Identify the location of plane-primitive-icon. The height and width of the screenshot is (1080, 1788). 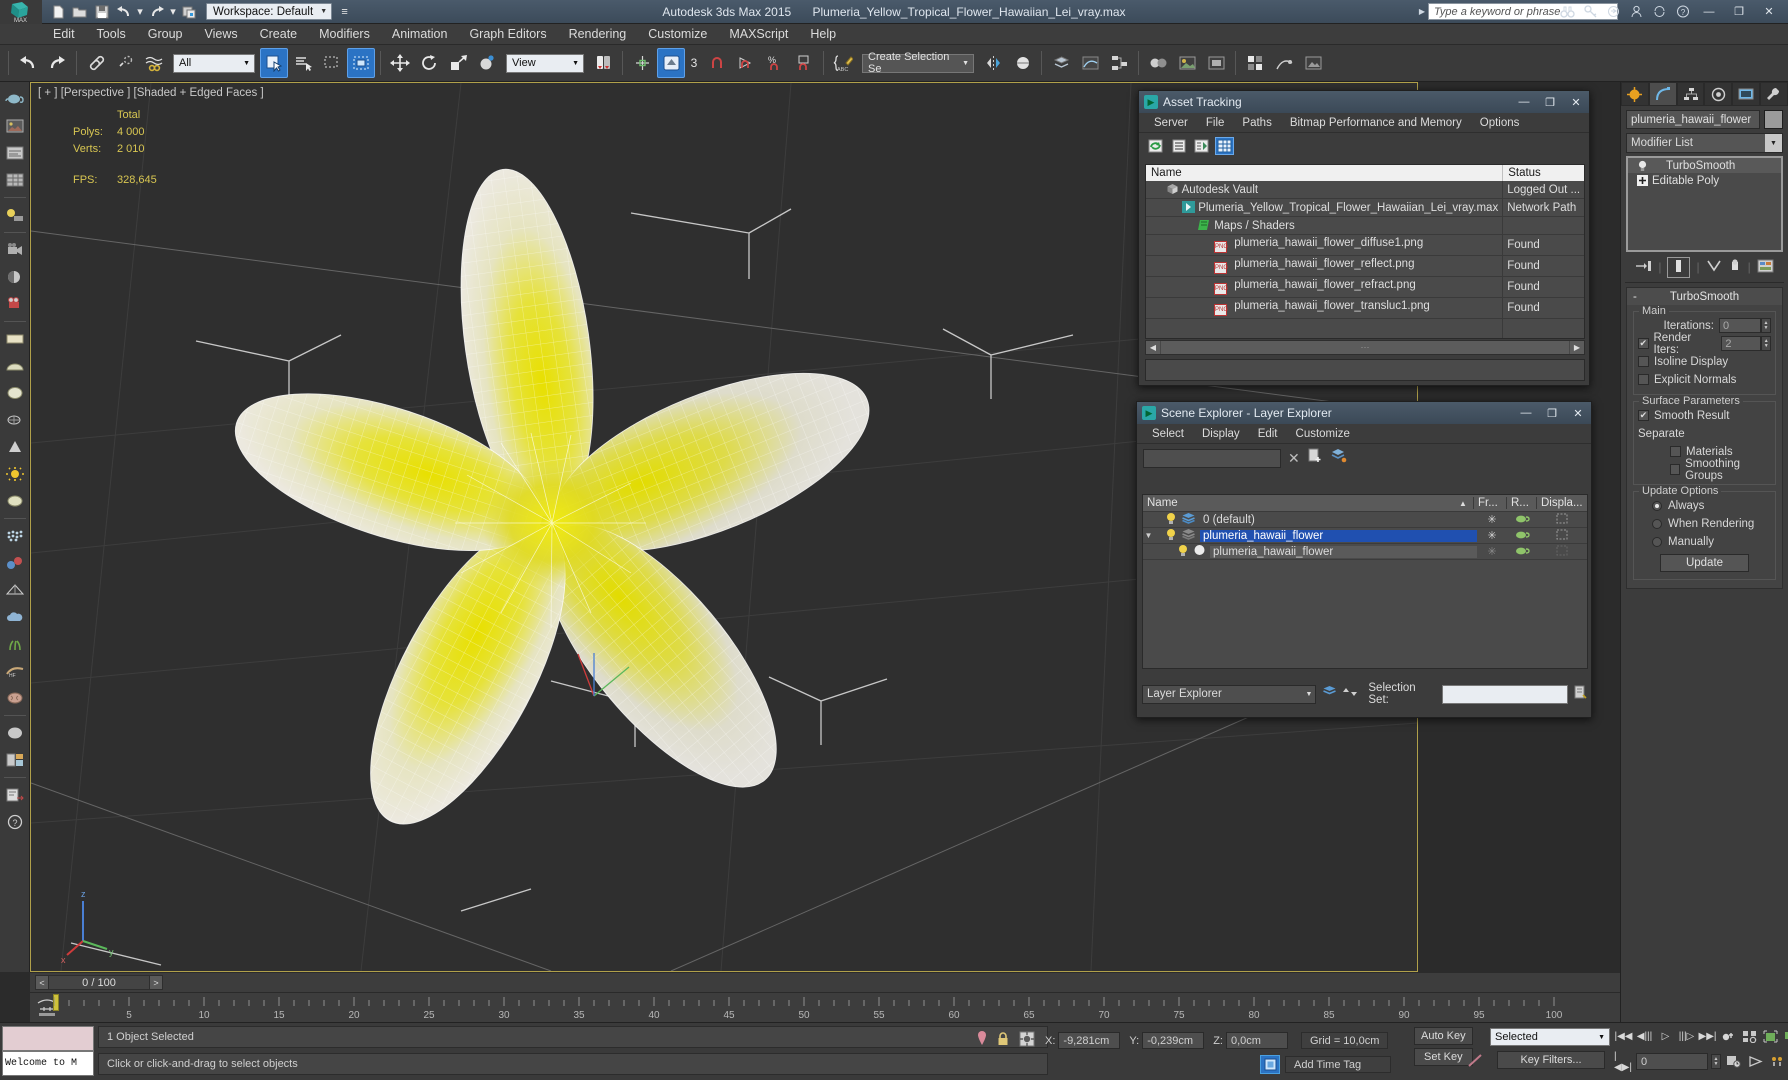
(15, 339).